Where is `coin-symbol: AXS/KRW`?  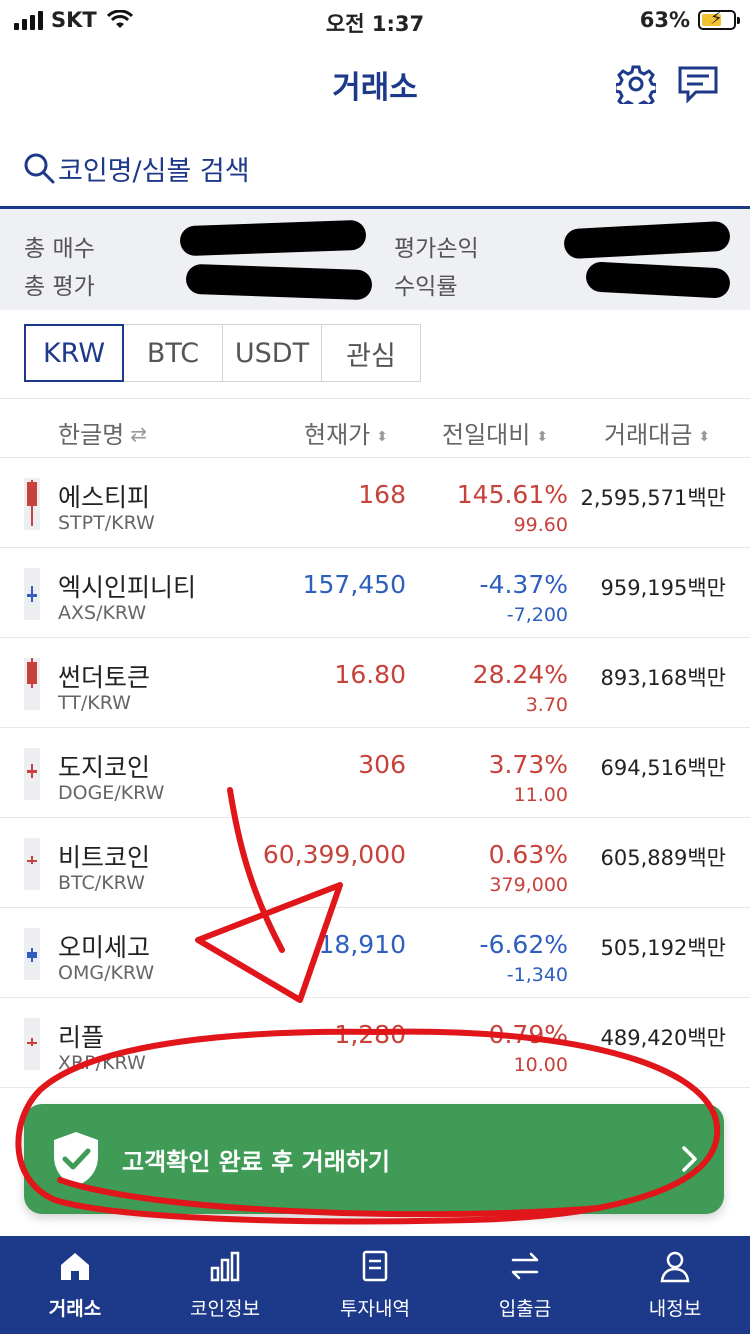
coin-symbol: AXS/KRW is located at coordinates (102, 613).